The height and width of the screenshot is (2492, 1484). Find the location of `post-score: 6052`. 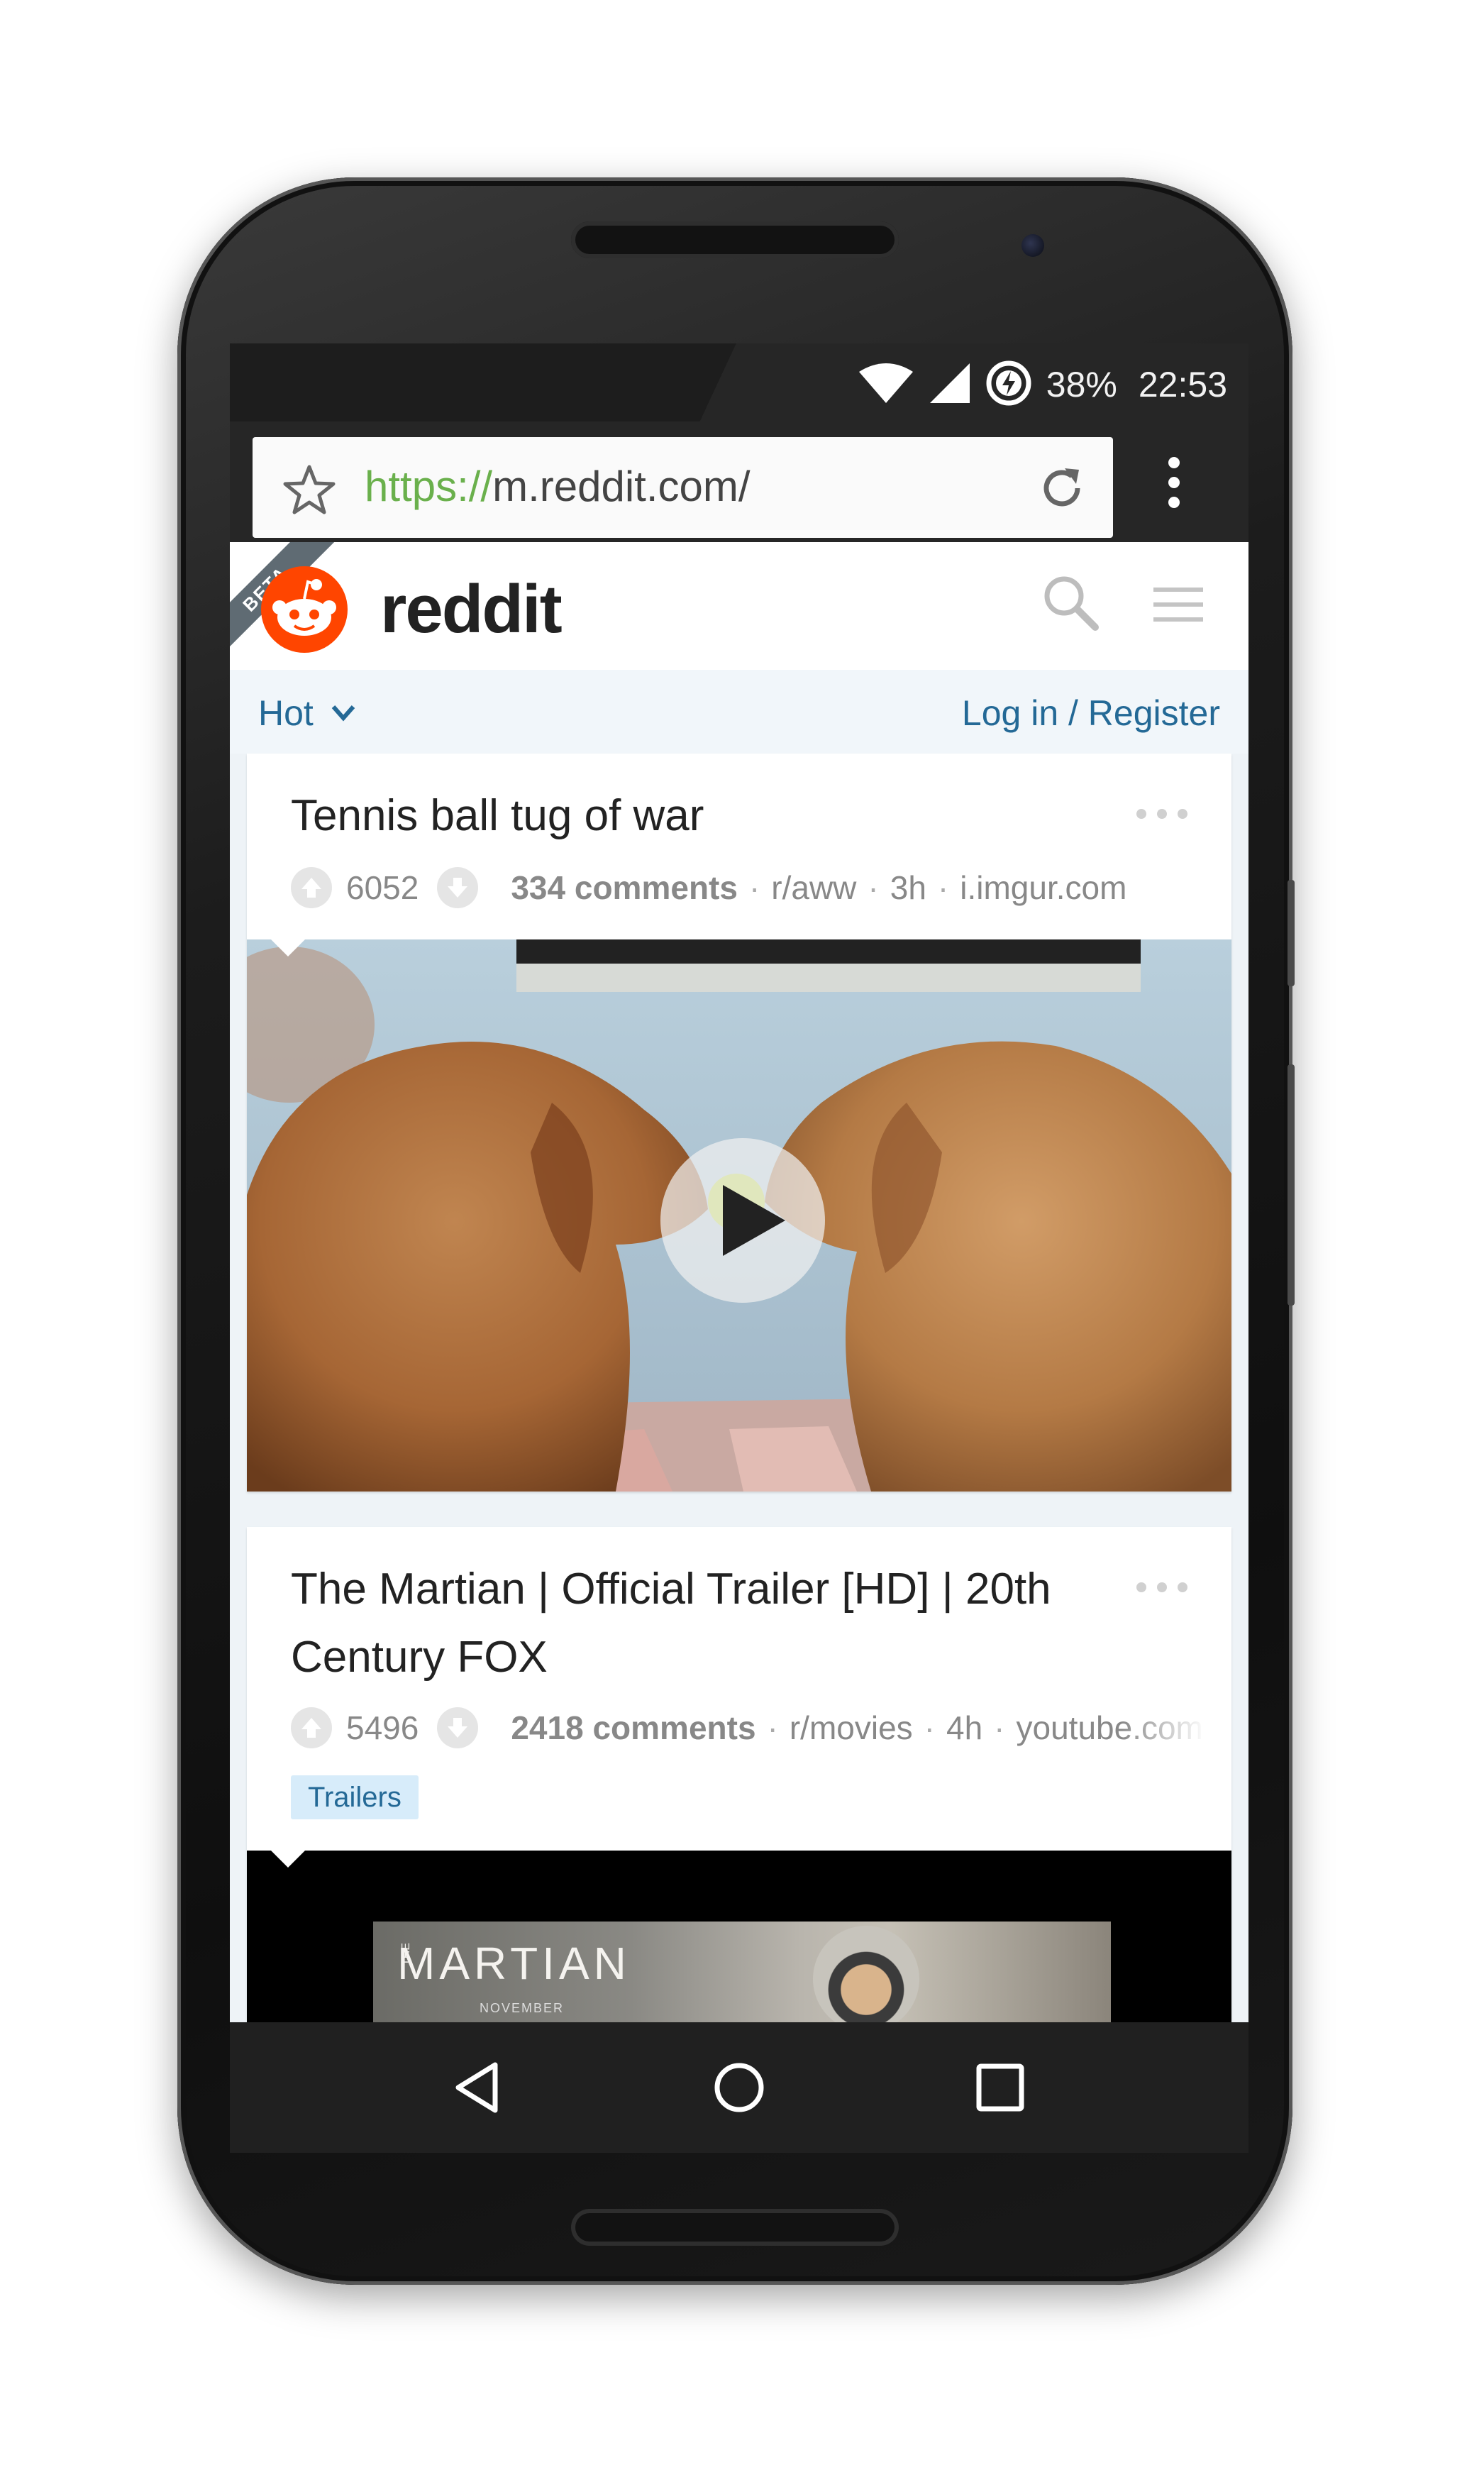

post-score: 6052 is located at coordinates (382, 887).